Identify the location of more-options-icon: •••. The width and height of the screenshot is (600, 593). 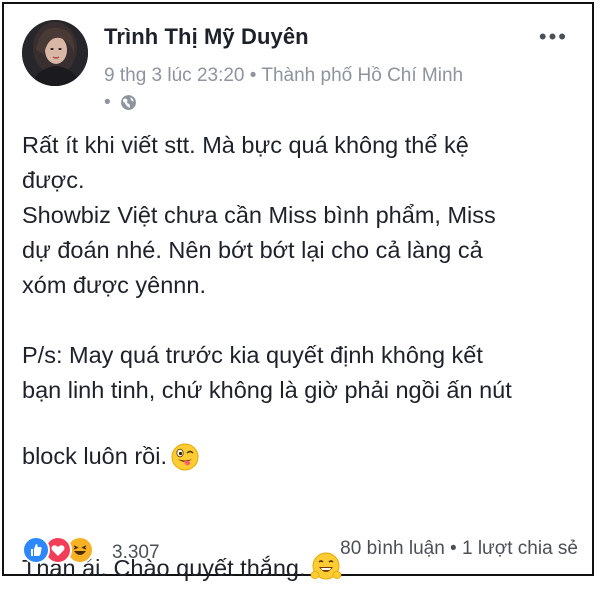
(553, 37).